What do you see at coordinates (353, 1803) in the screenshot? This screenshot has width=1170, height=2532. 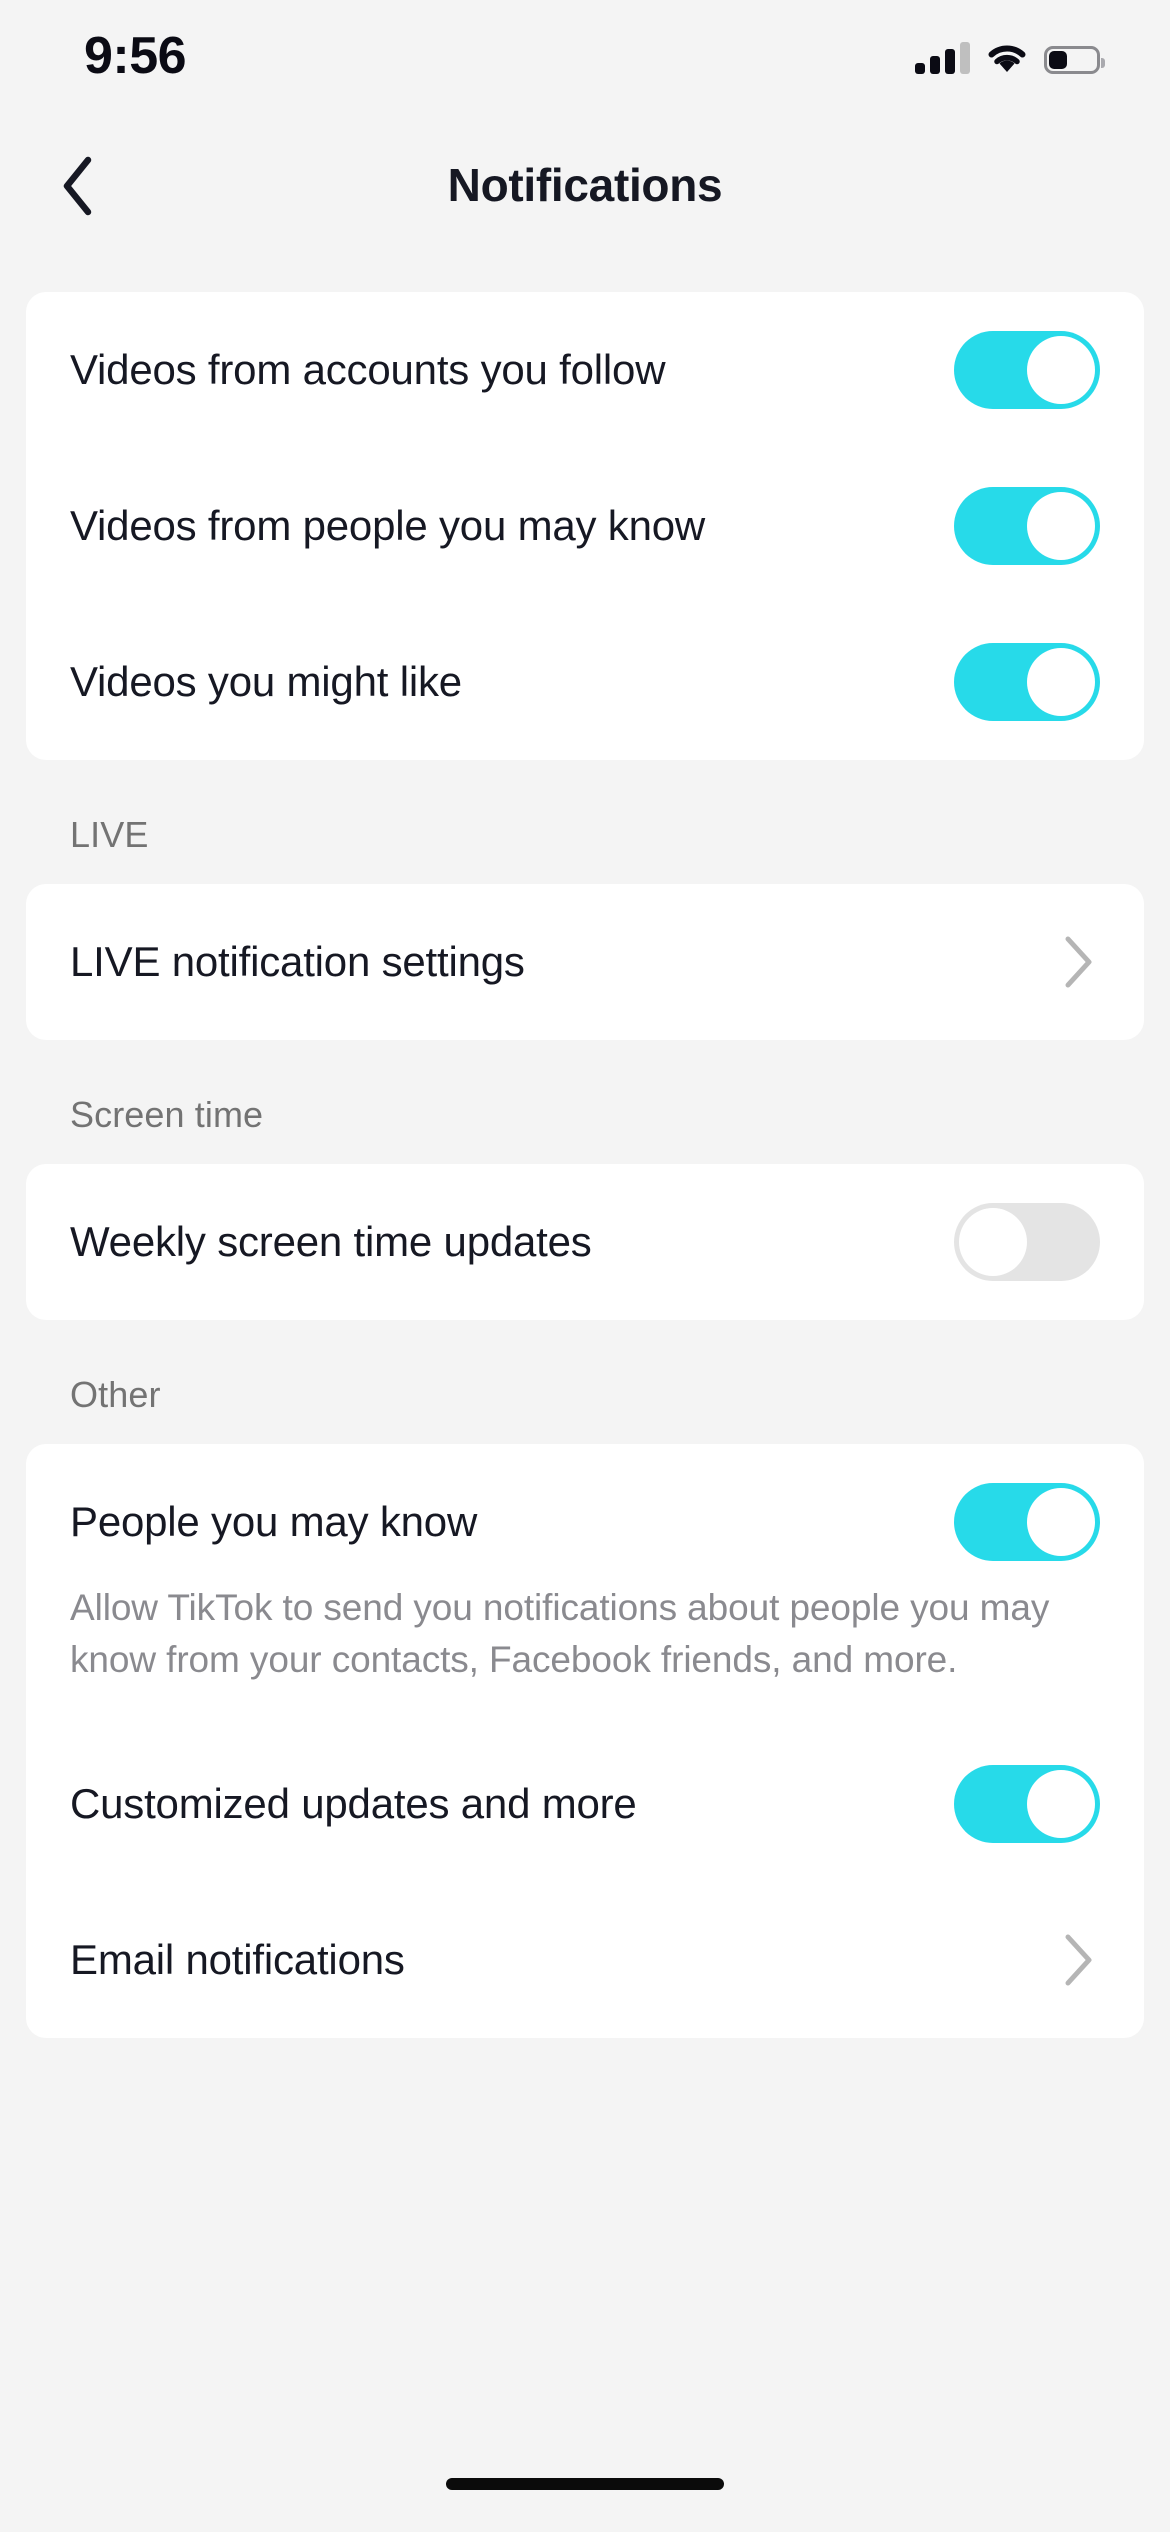 I see `setting-label: Customized updates and more` at bounding box center [353, 1803].